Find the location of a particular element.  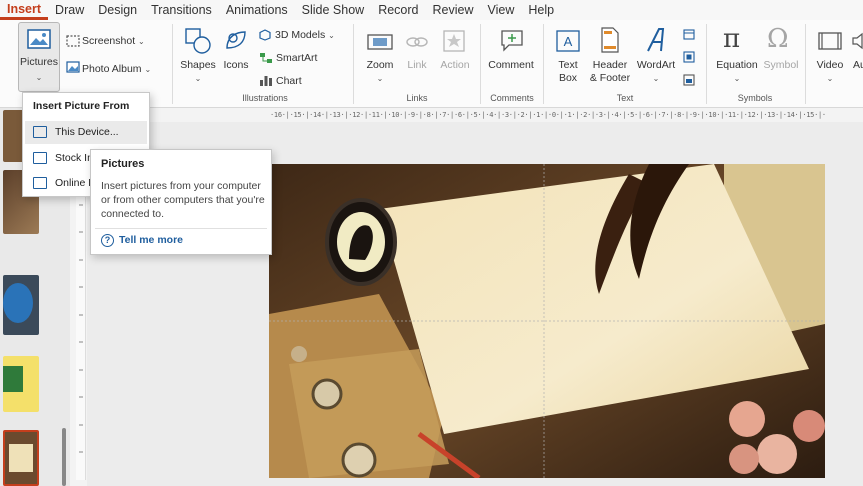

symbol-button: Symbol is located at coordinates (781, 65).